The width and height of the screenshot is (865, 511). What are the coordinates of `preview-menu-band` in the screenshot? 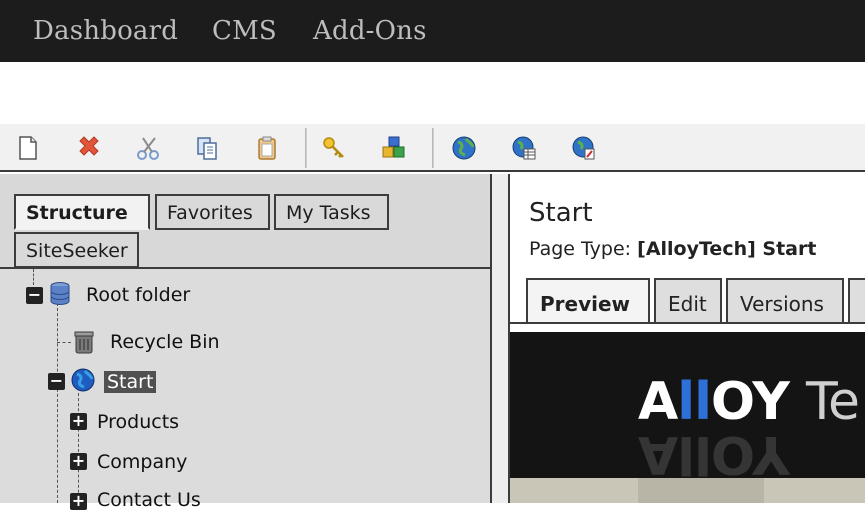 It's located at (687, 490).